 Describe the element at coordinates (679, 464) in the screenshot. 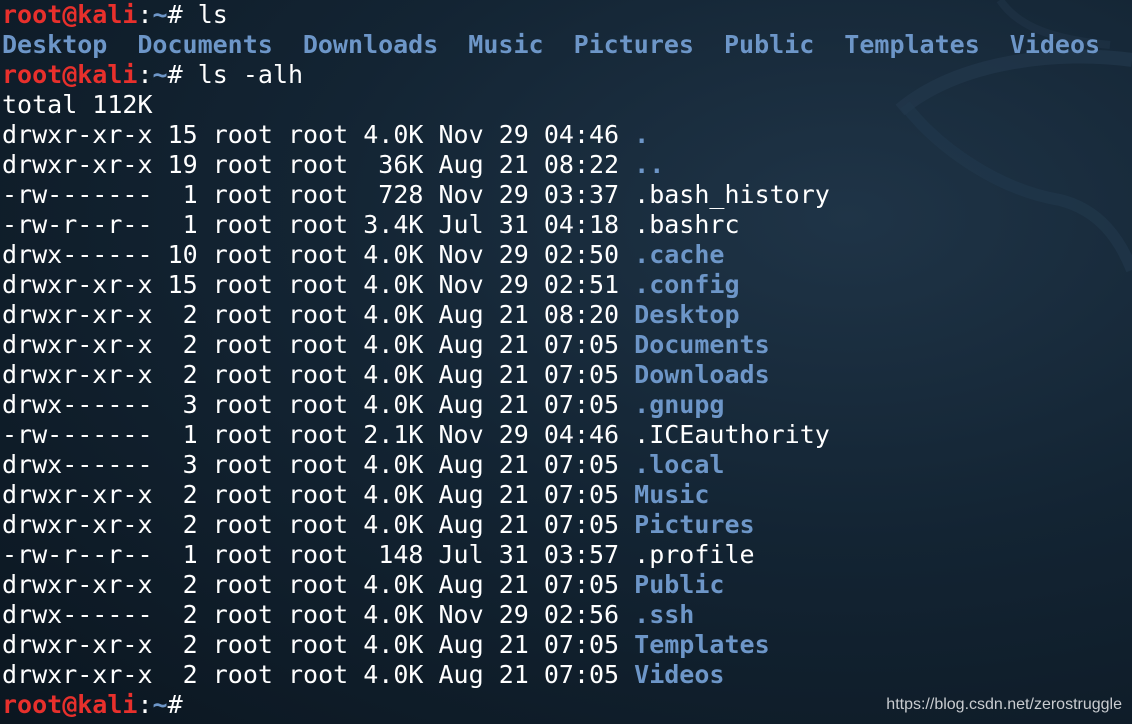

I see `directory-name: .local` at that location.